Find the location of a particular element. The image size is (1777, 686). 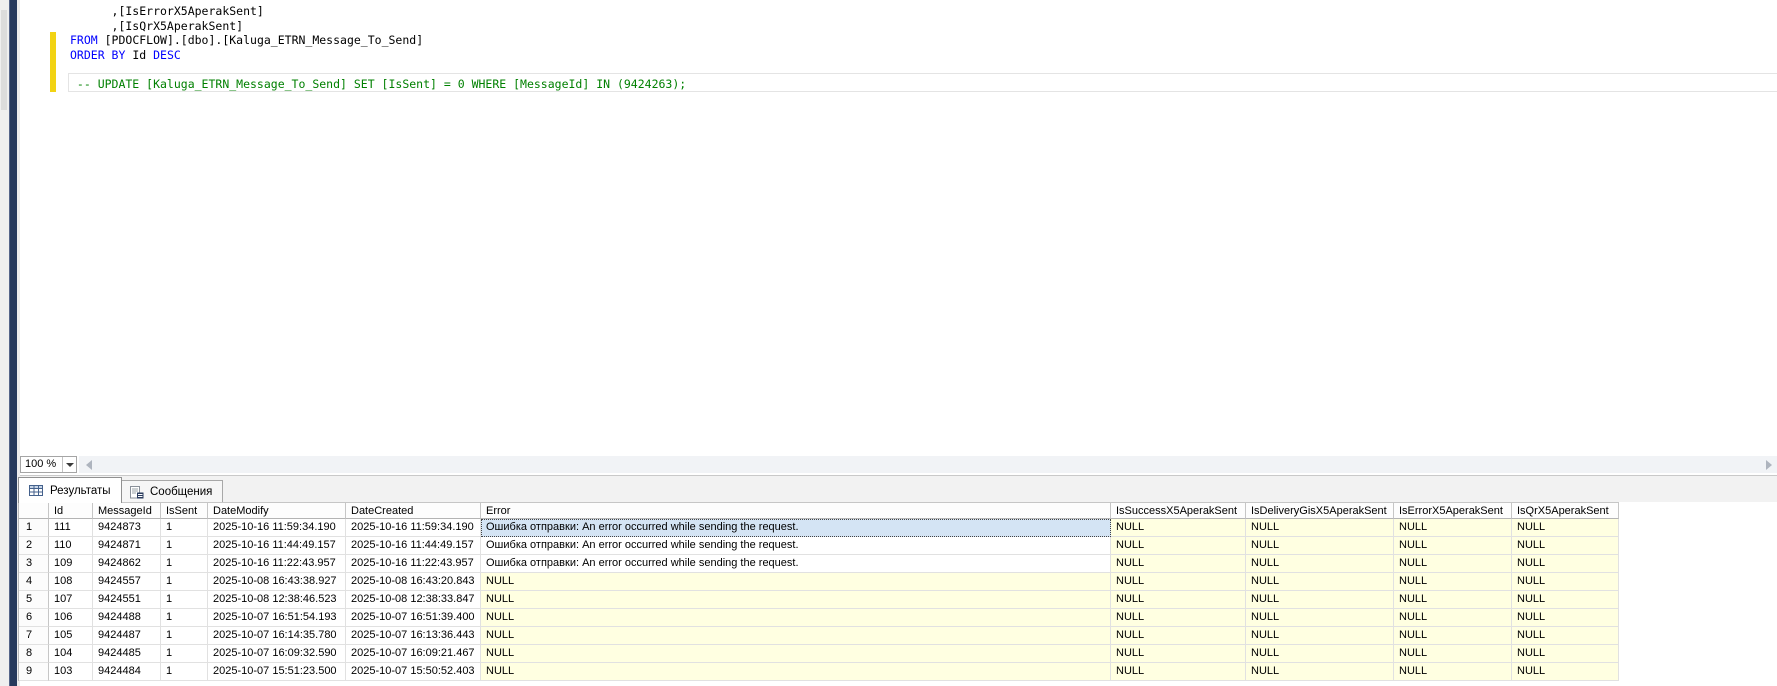

grid-cell: 107 is located at coordinates (71, 600).